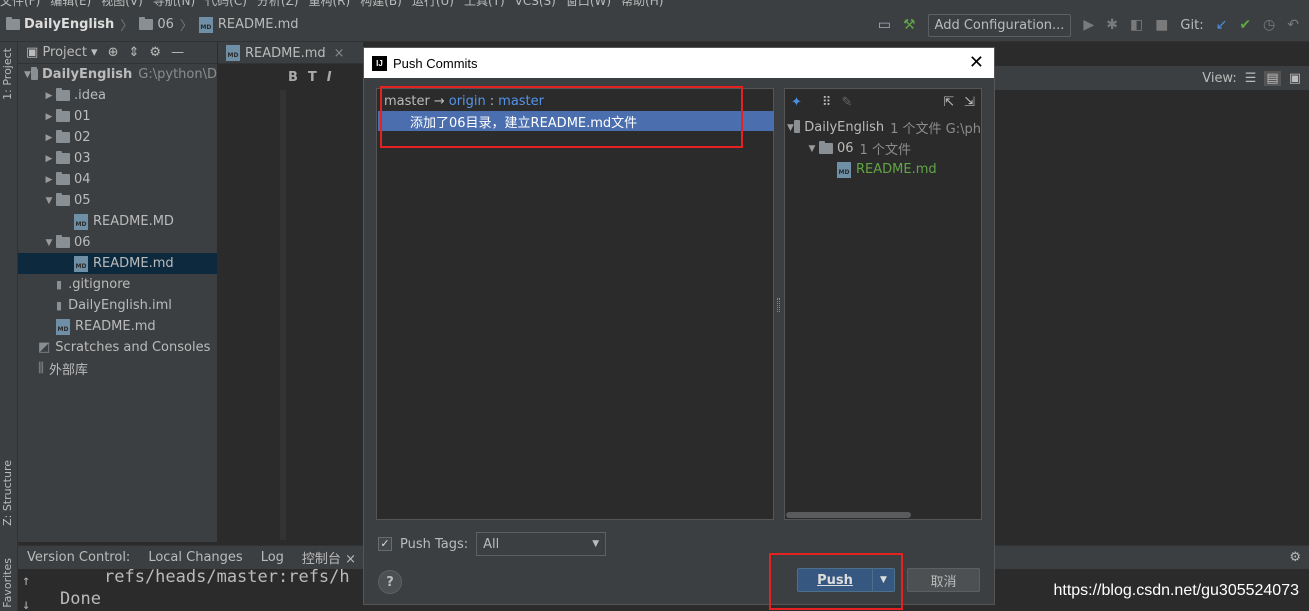  What do you see at coordinates (62, 52) in the screenshot?
I see `project-view-selector: ▣ Project ▾` at bounding box center [62, 52].